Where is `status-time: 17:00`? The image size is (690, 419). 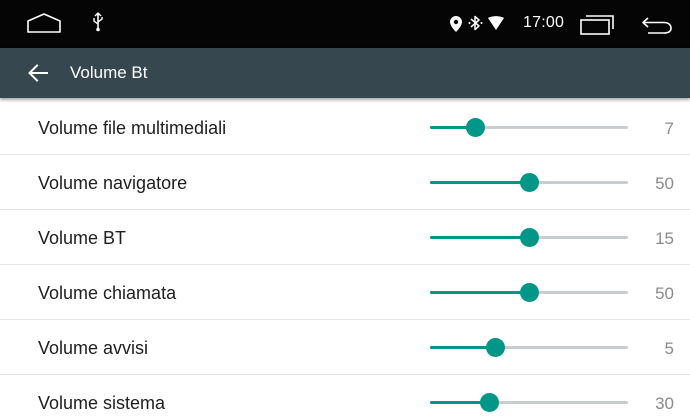 status-time: 17:00 is located at coordinates (544, 22).